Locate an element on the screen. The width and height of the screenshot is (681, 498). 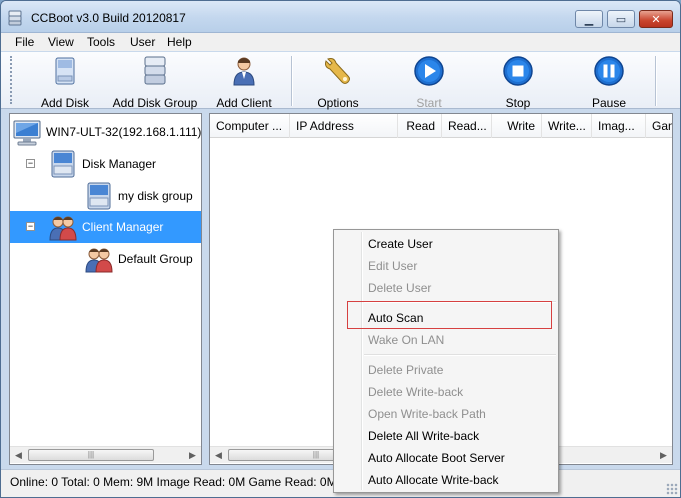
disk-icon is located at coordinates (65, 71).